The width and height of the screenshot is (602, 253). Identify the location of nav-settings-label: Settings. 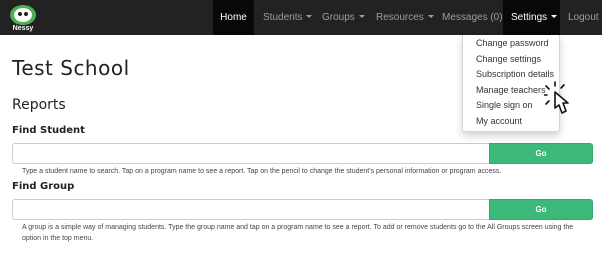
(529, 17).